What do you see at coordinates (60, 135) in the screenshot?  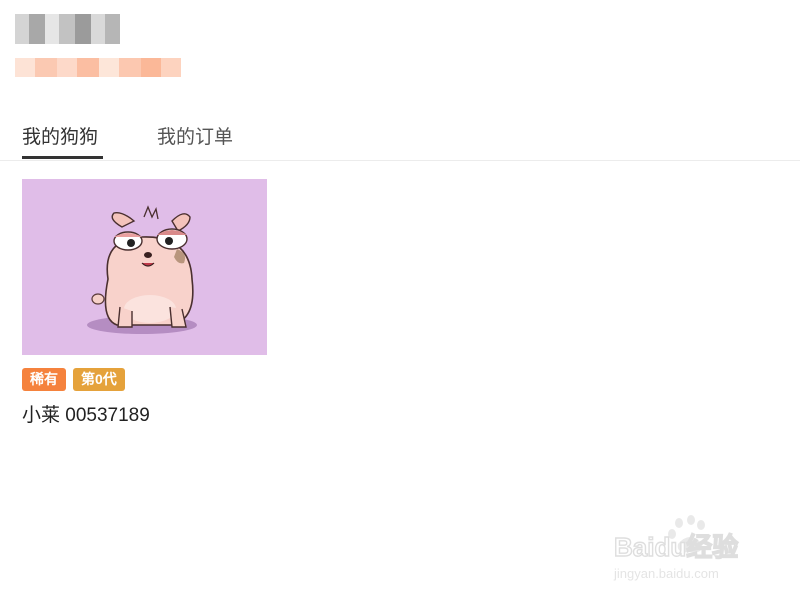 I see `tab-my-dogs: 我的狗狗` at bounding box center [60, 135].